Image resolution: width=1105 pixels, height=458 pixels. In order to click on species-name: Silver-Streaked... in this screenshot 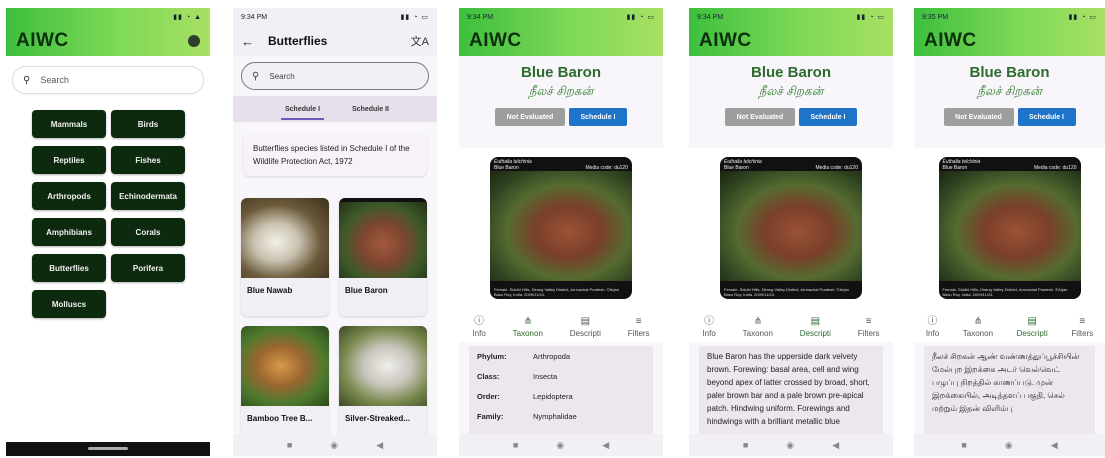, I will do `click(377, 418)`.